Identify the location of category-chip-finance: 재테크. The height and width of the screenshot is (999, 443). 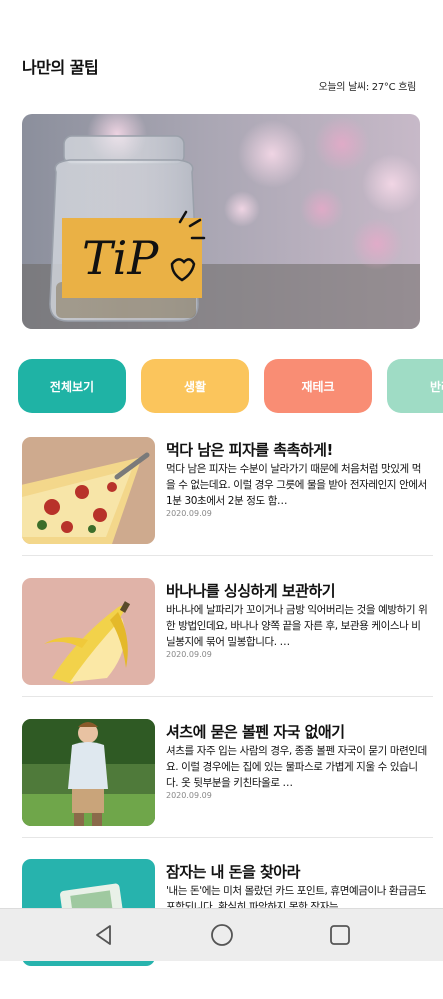
(318, 386).